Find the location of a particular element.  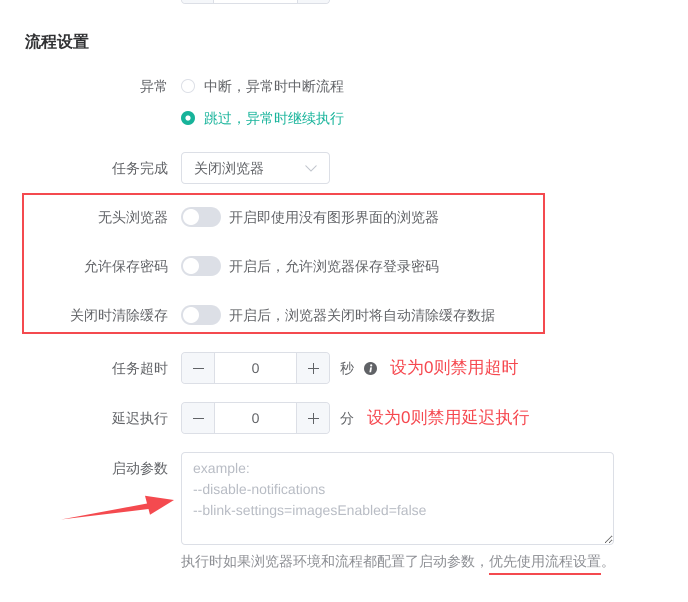

field-label: 延迟执行 is located at coordinates (140, 418).